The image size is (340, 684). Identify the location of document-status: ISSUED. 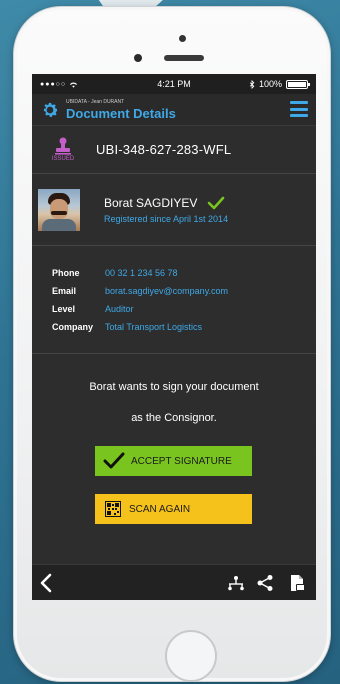
(63, 149).